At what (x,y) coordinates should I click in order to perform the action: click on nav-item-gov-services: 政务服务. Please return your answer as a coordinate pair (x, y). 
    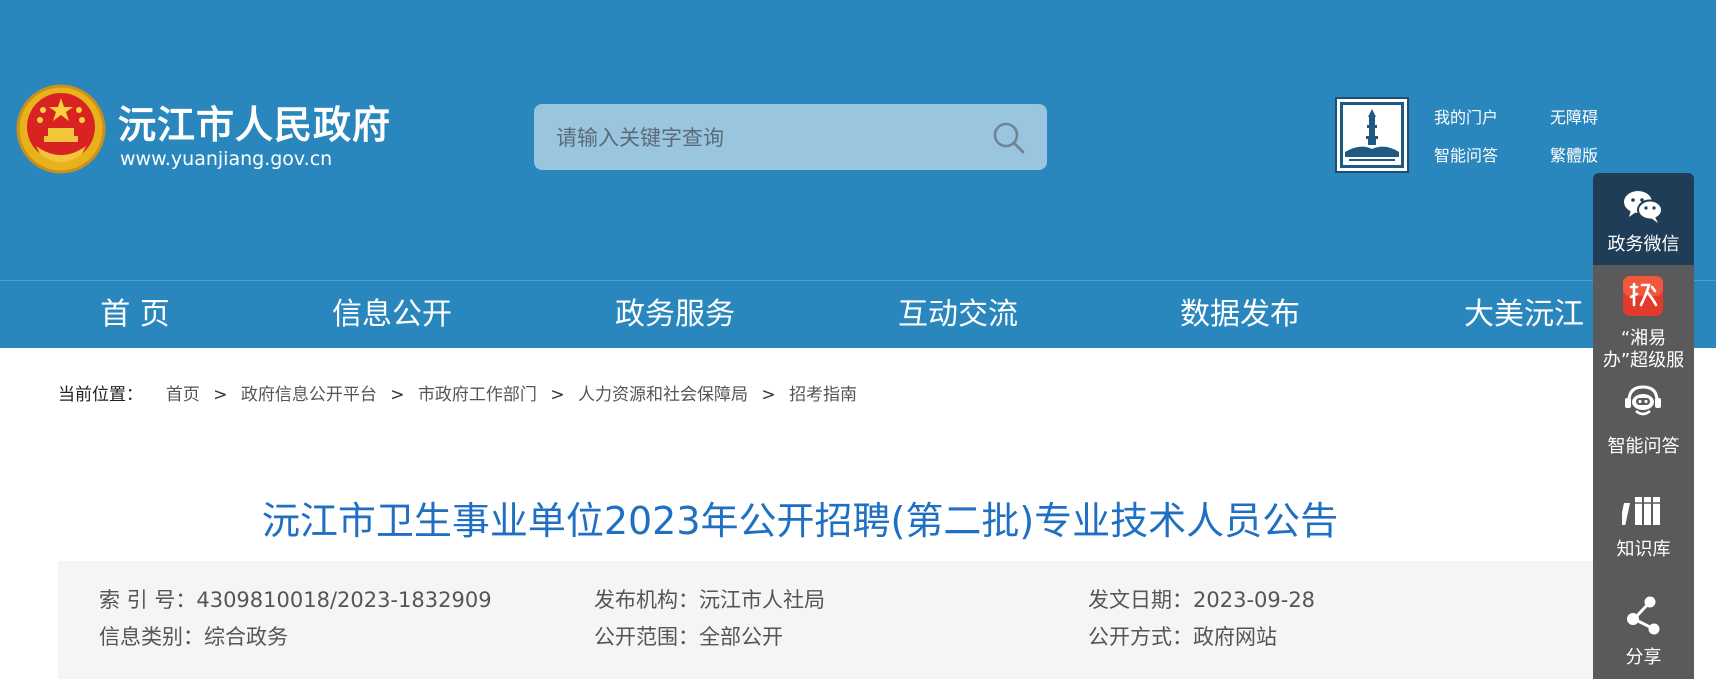
    Looking at the image, I should click on (675, 314).